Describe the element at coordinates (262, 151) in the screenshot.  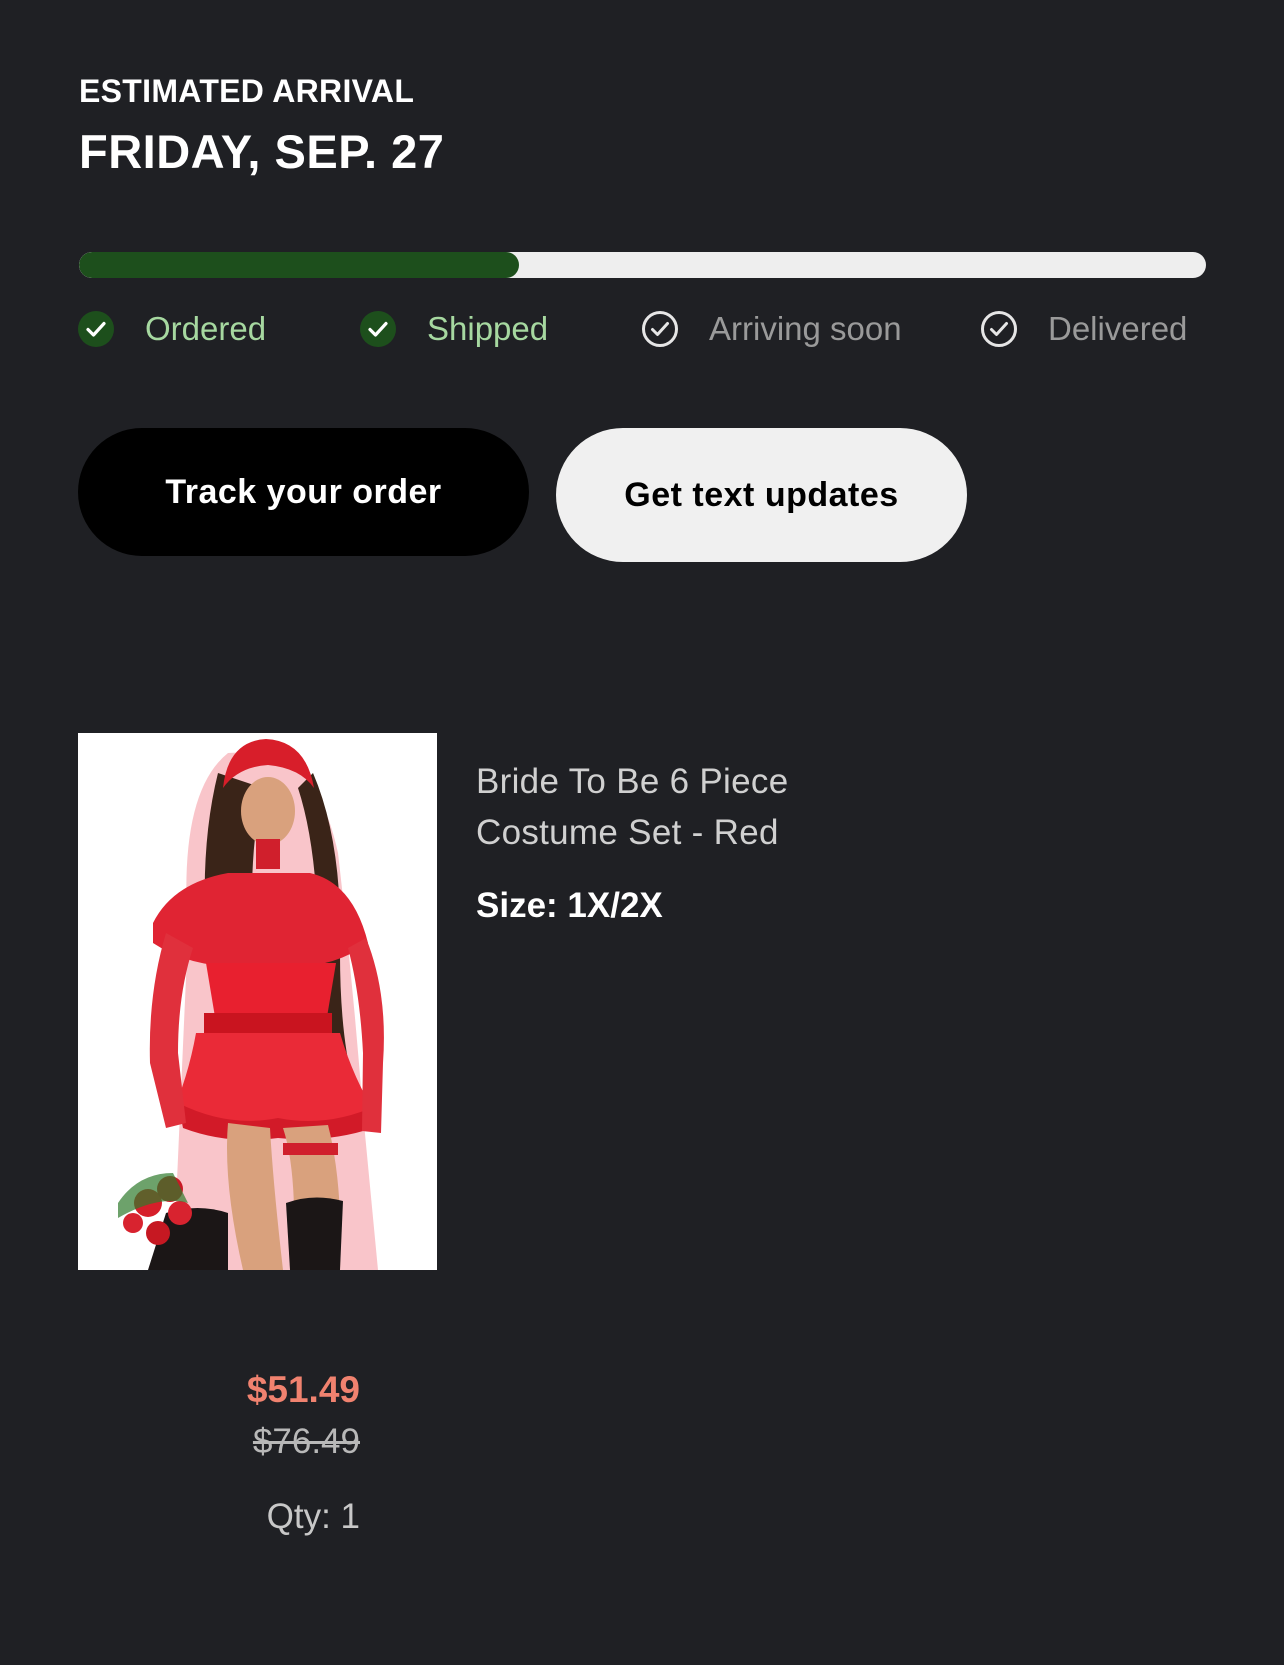
I see `estimated-arrival-date: FRIDAY, SEP. 27` at that location.